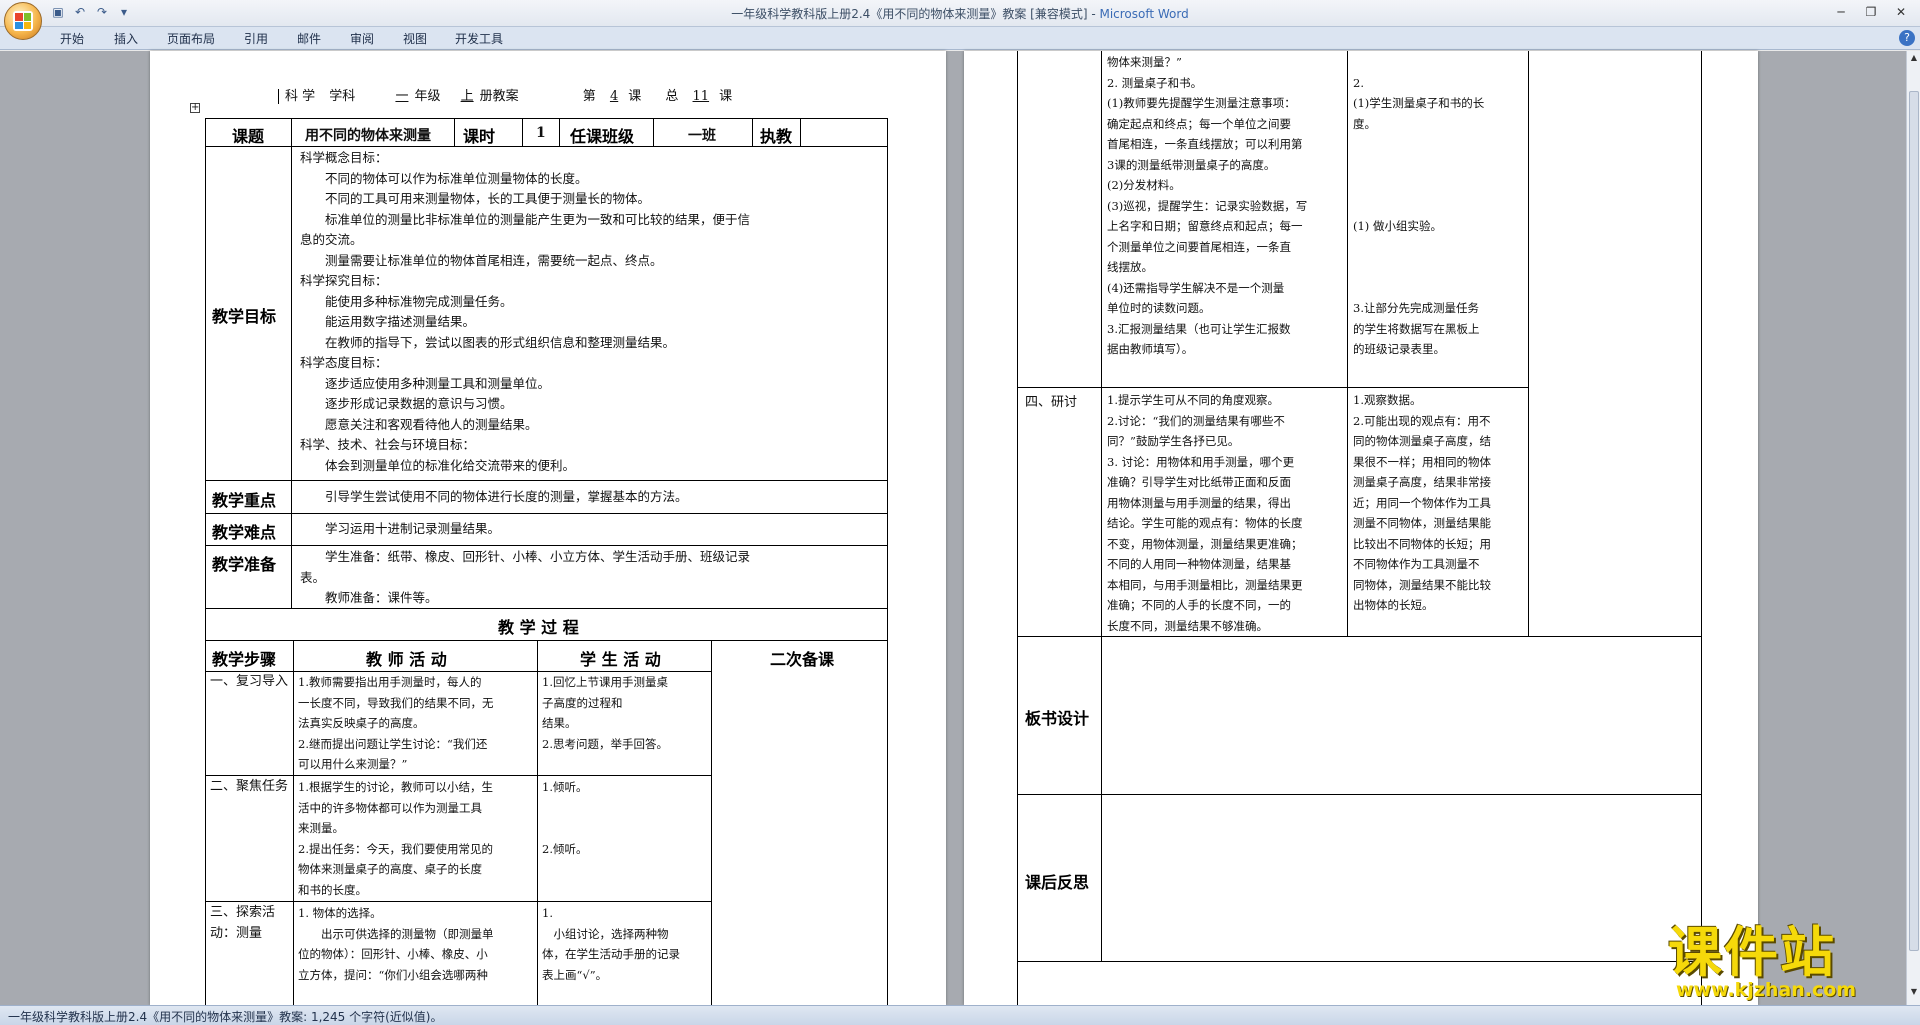  What do you see at coordinates (1841, 12) in the screenshot?
I see `minimize-icon: ─` at bounding box center [1841, 12].